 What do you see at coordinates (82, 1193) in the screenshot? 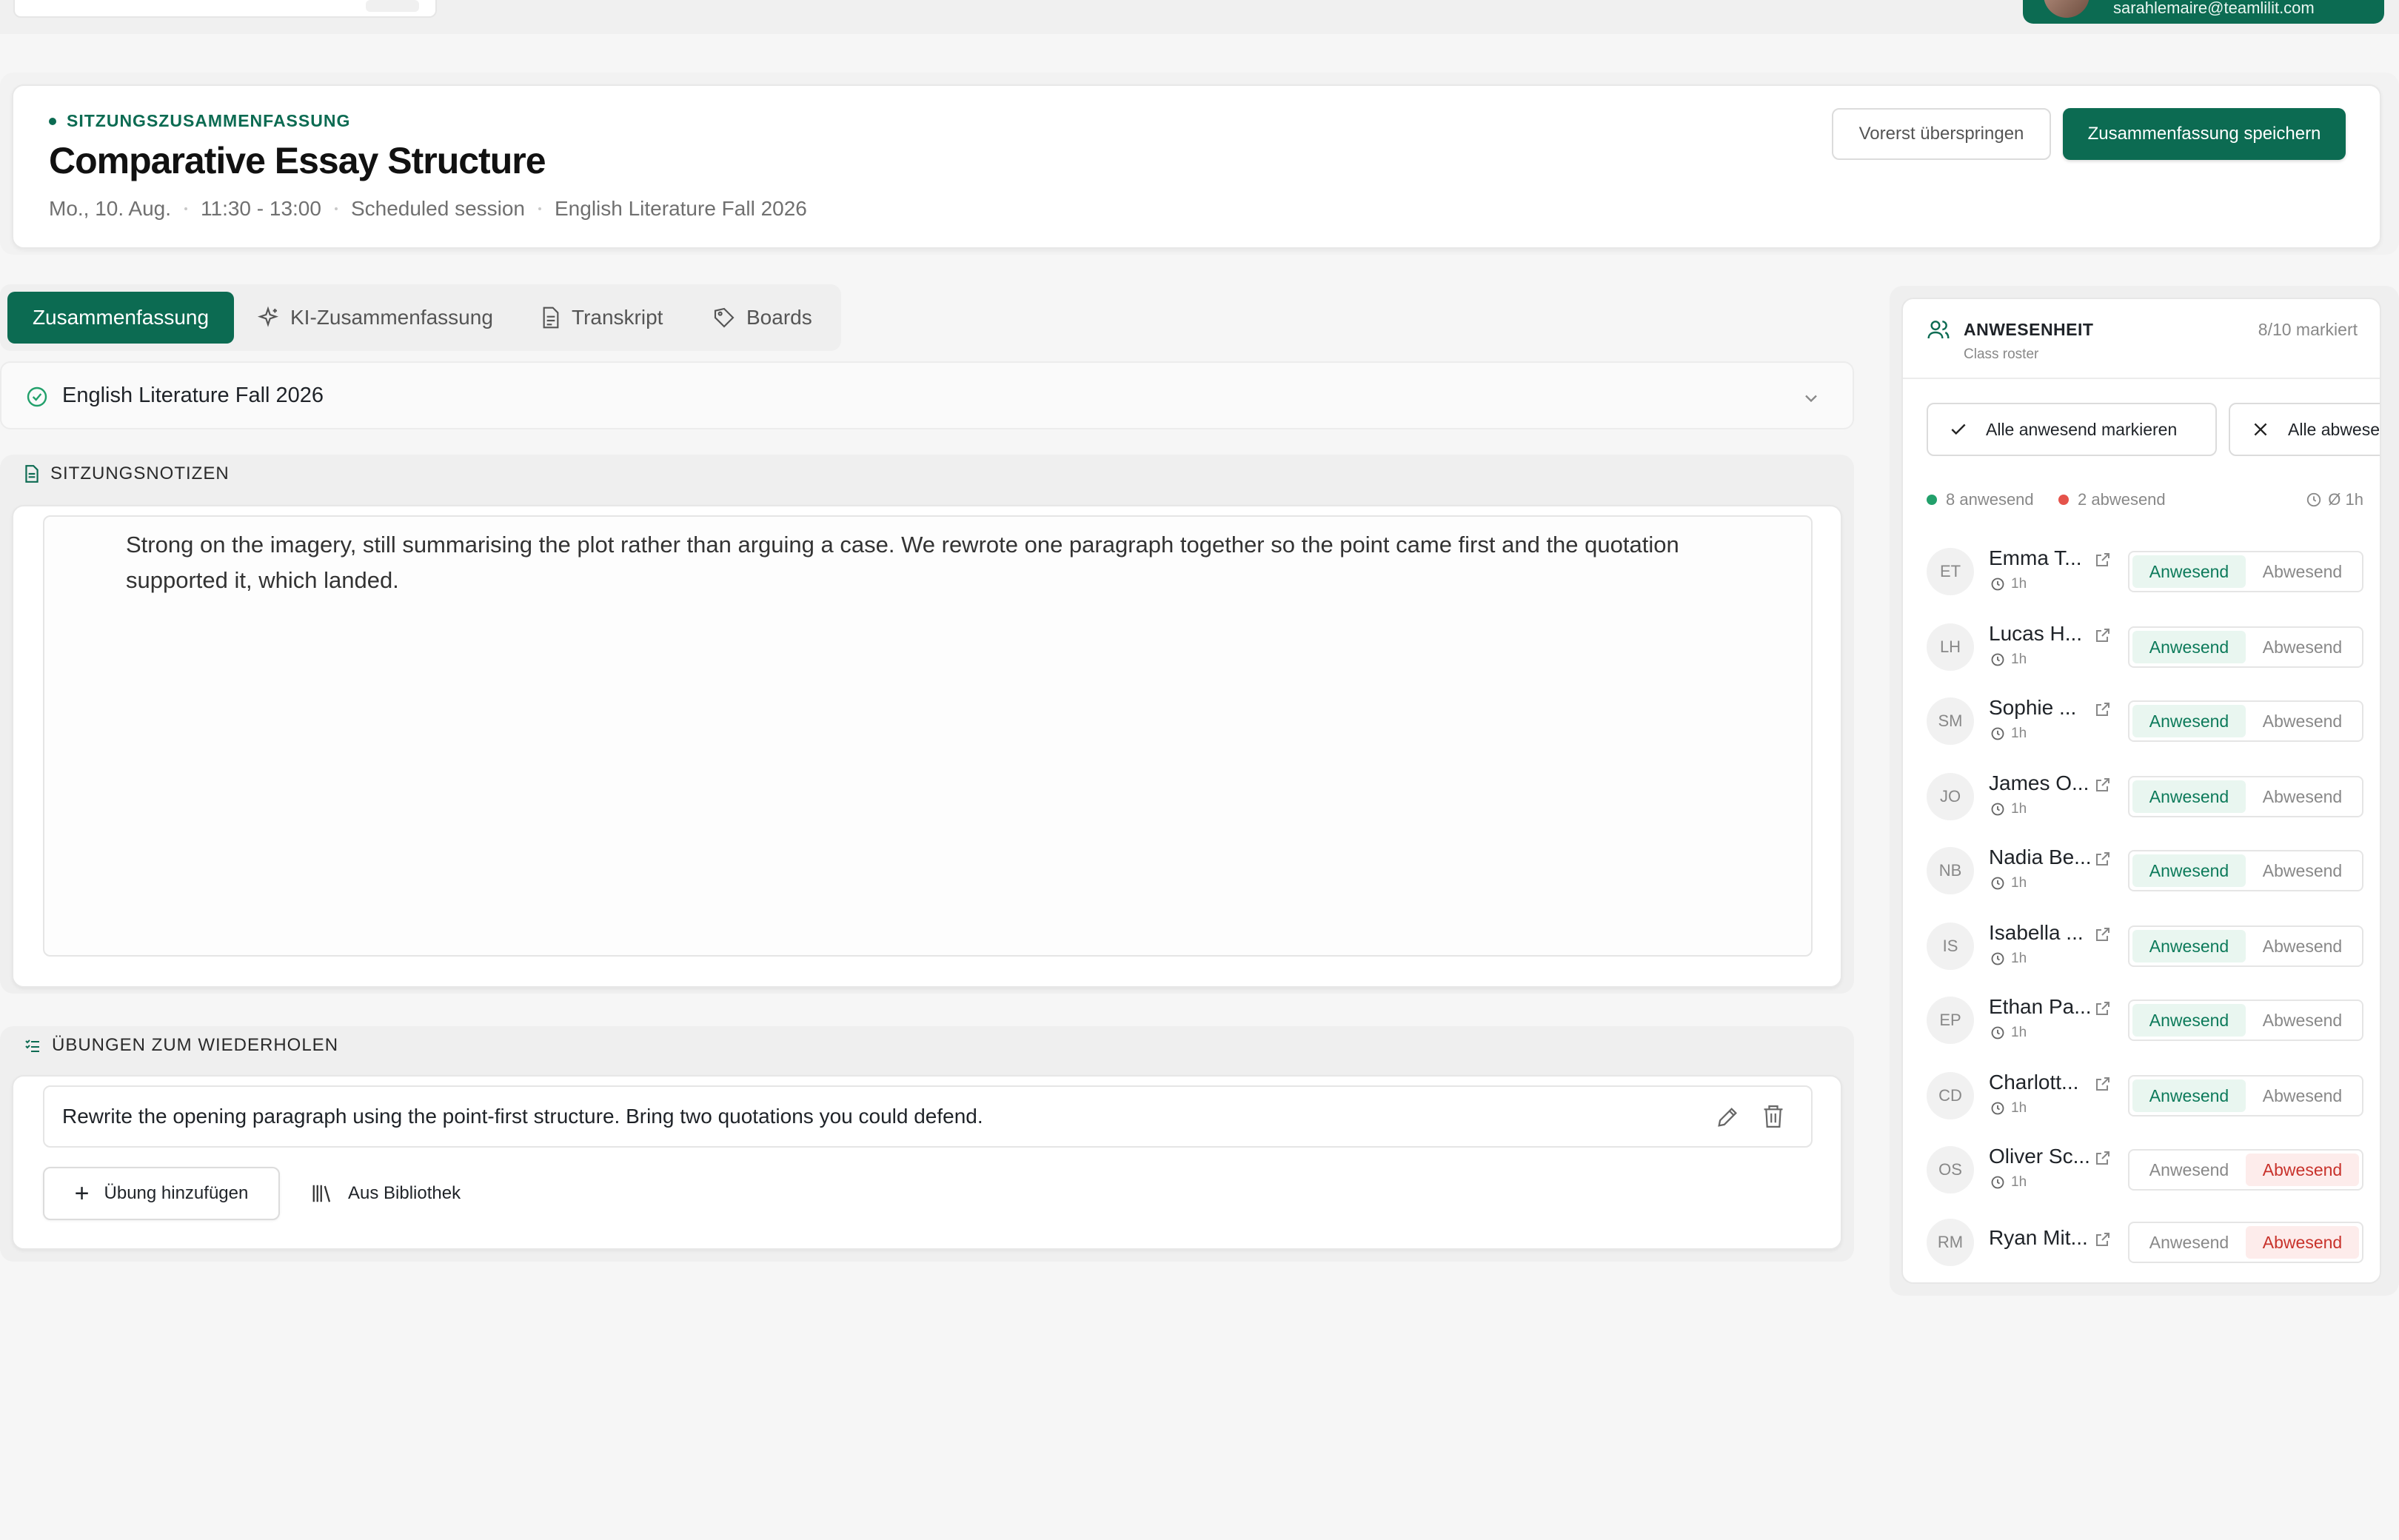
I see `plus-icon: +` at bounding box center [82, 1193].